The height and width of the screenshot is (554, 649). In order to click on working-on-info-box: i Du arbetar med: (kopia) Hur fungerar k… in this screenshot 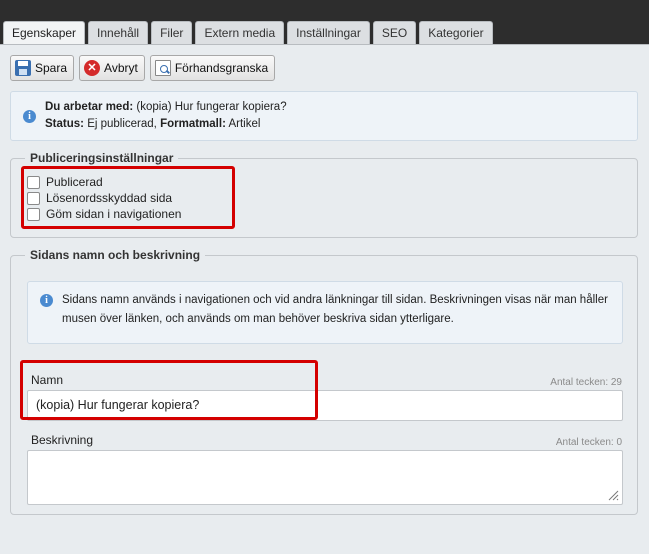, I will do `click(324, 116)`.